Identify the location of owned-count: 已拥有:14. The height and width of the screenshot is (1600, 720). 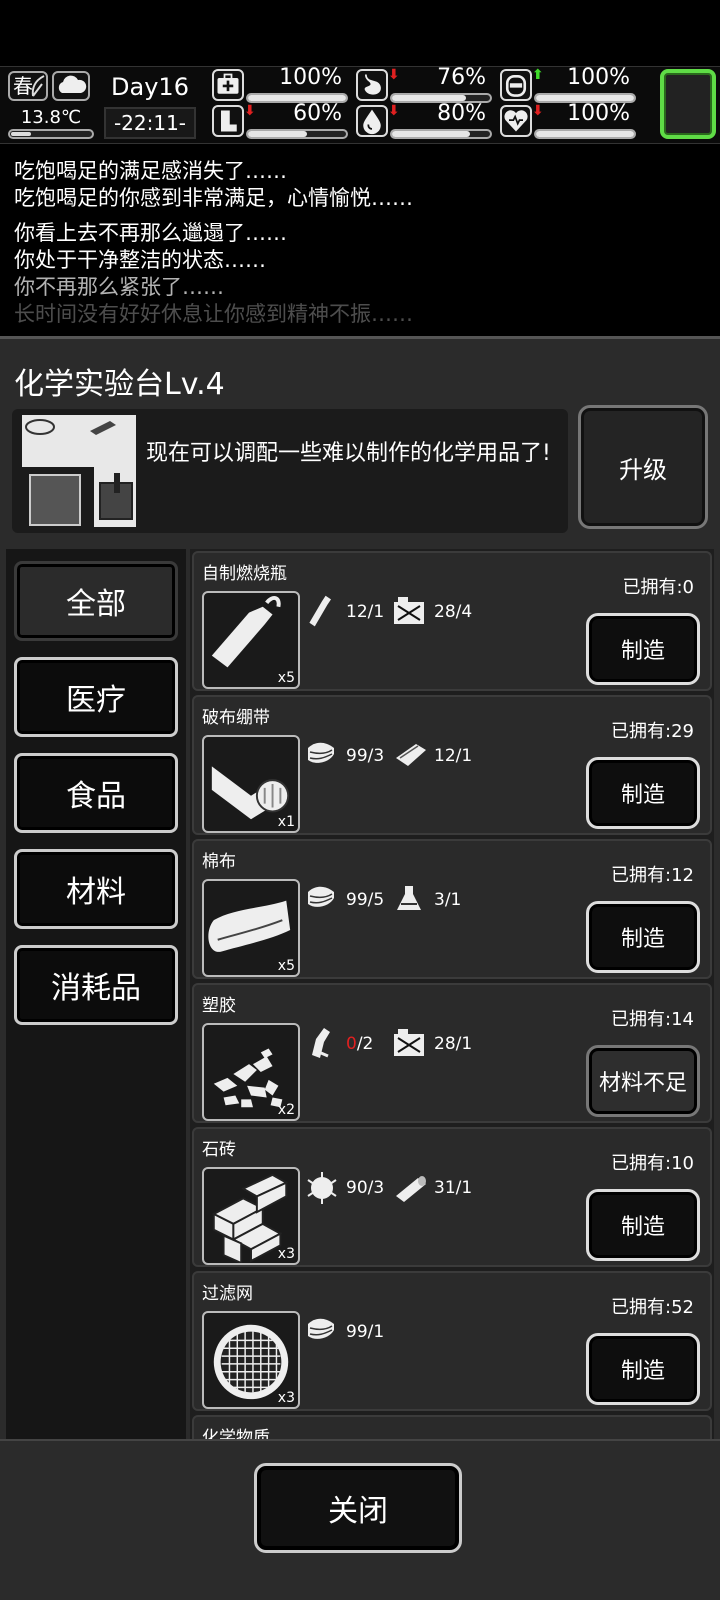
(652, 1019).